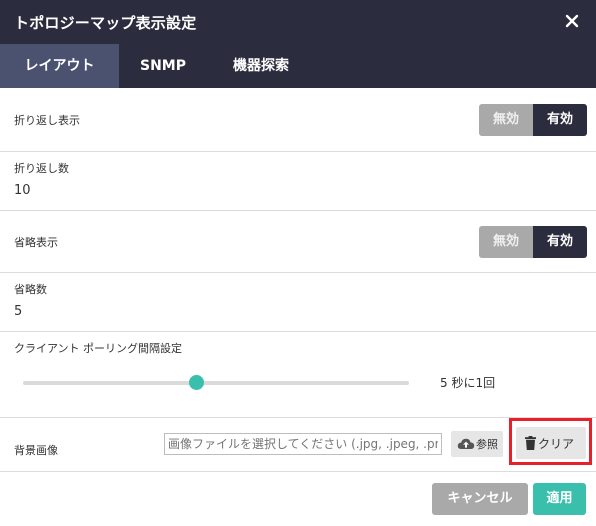  I want to click on trash-icon, so click(530, 443).